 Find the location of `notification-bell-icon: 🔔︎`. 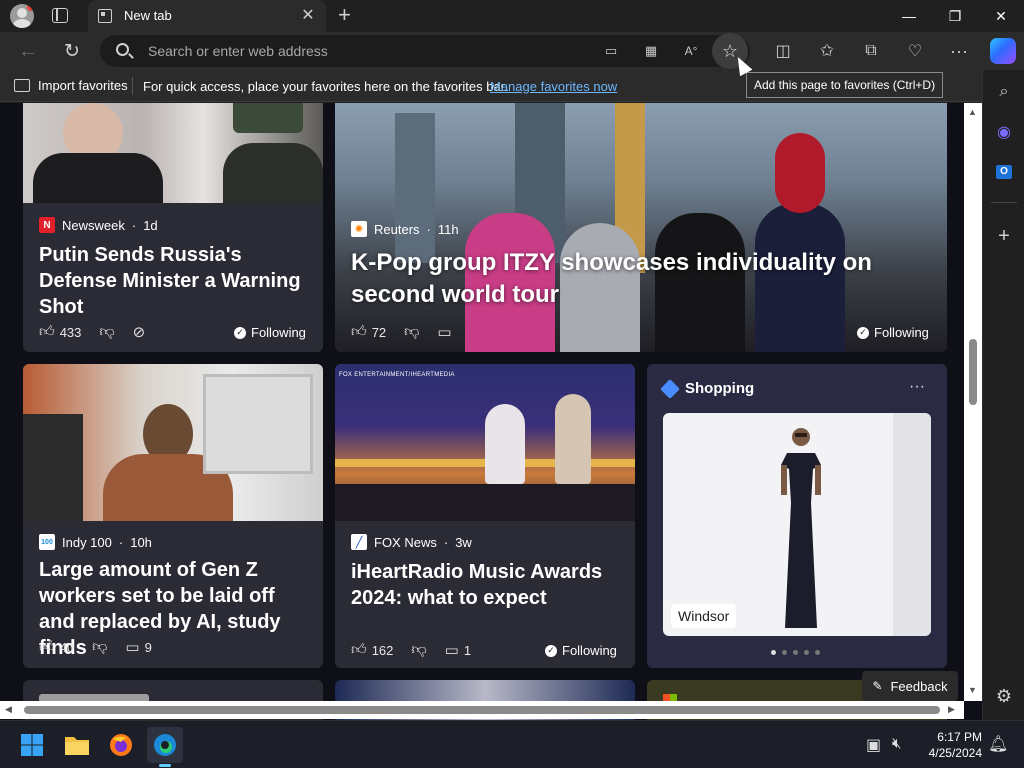

notification-bell-icon: 🔔︎ is located at coordinates (998, 744).